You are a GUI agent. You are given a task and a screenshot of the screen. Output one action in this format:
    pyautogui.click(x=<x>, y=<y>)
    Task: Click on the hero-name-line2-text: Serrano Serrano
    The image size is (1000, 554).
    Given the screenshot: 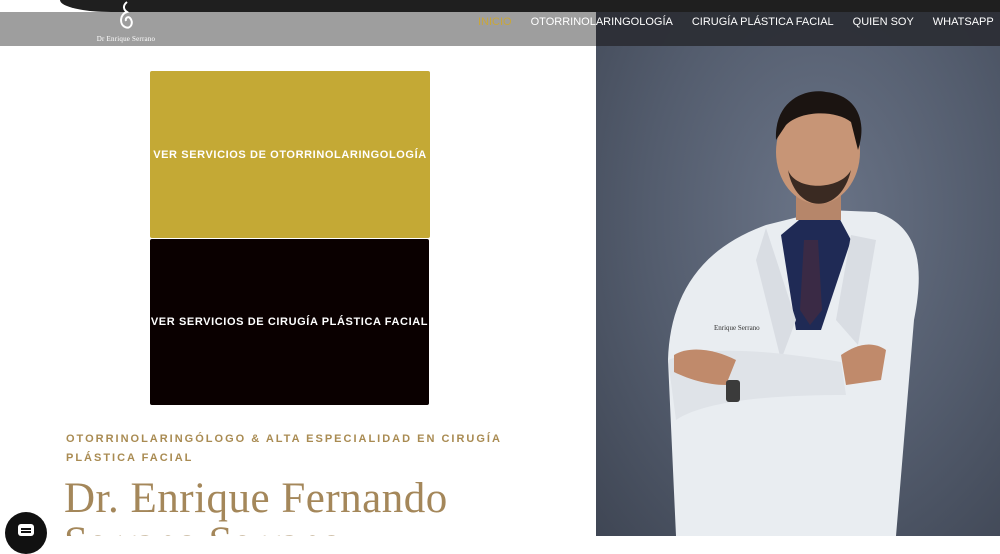 What is the action you would take?
    pyautogui.click(x=324, y=530)
    